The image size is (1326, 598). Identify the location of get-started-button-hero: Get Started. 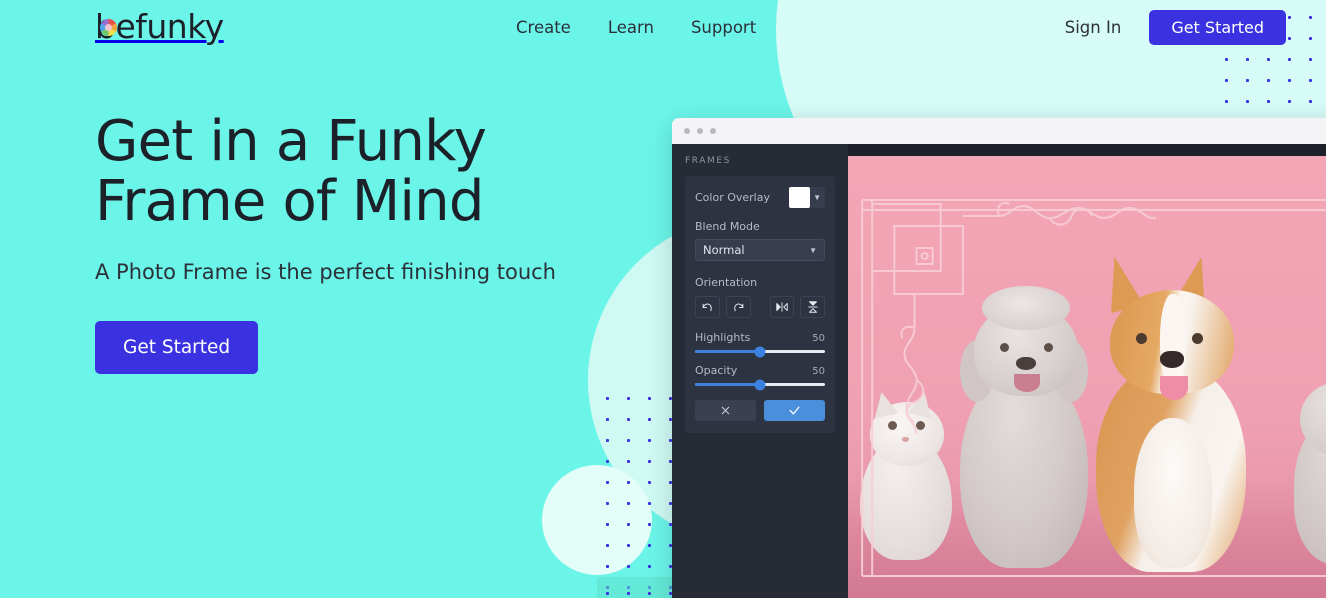
(177, 347).